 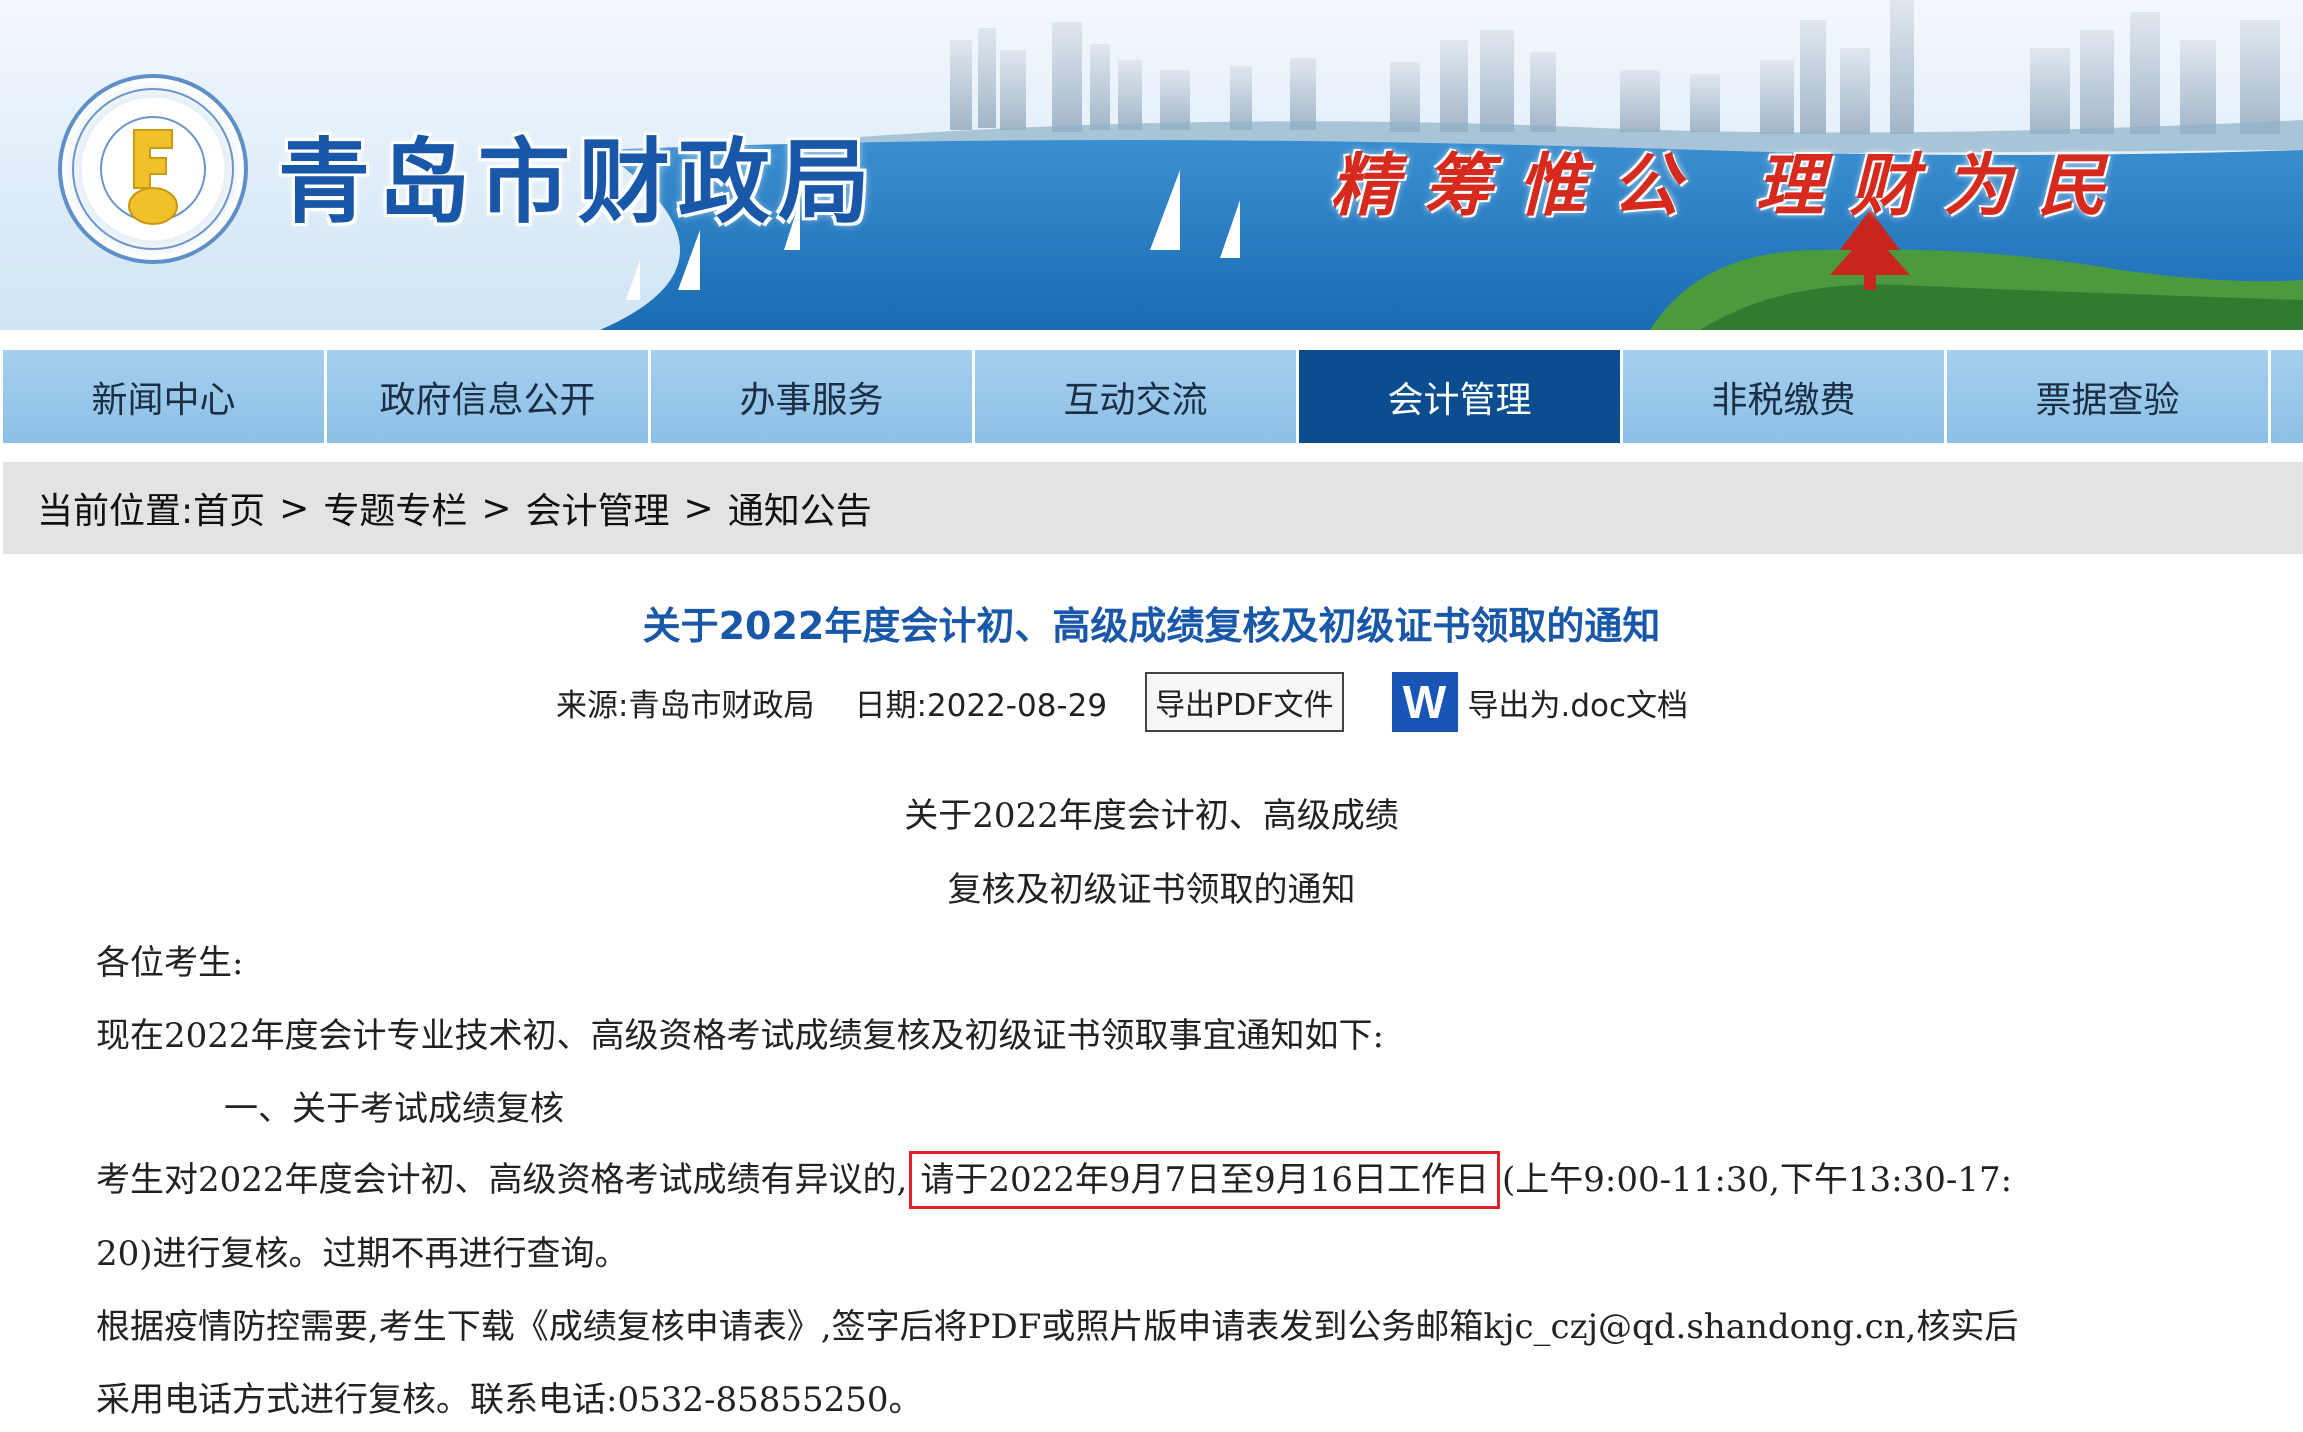 What do you see at coordinates (2287, 396) in the screenshot?
I see `nav-item-overflow` at bounding box center [2287, 396].